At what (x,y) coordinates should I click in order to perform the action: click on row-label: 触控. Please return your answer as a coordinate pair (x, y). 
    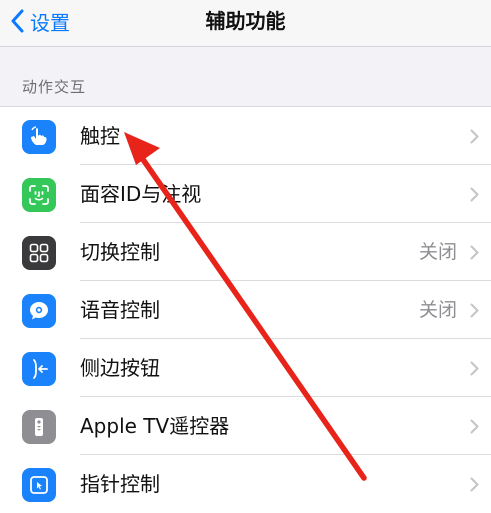
    Looking at the image, I should click on (100, 136).